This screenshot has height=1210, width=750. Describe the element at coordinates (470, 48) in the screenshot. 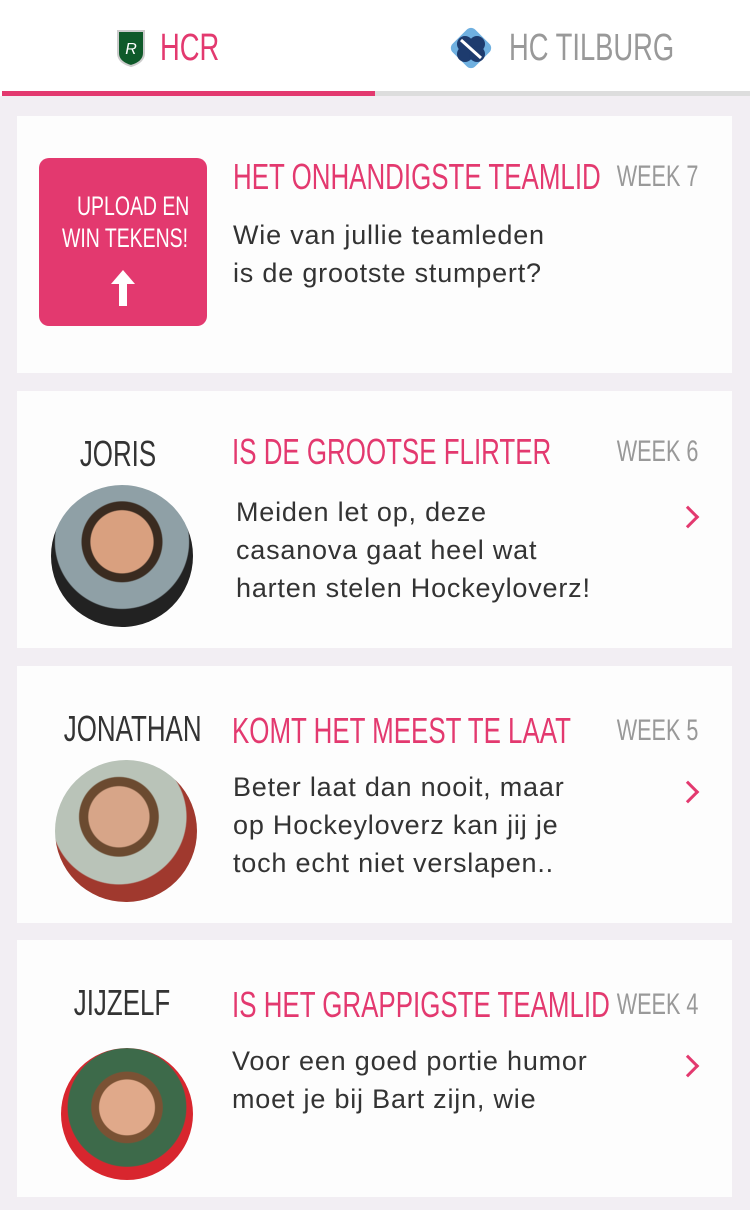

I see `hc-tilburg-icon` at that location.